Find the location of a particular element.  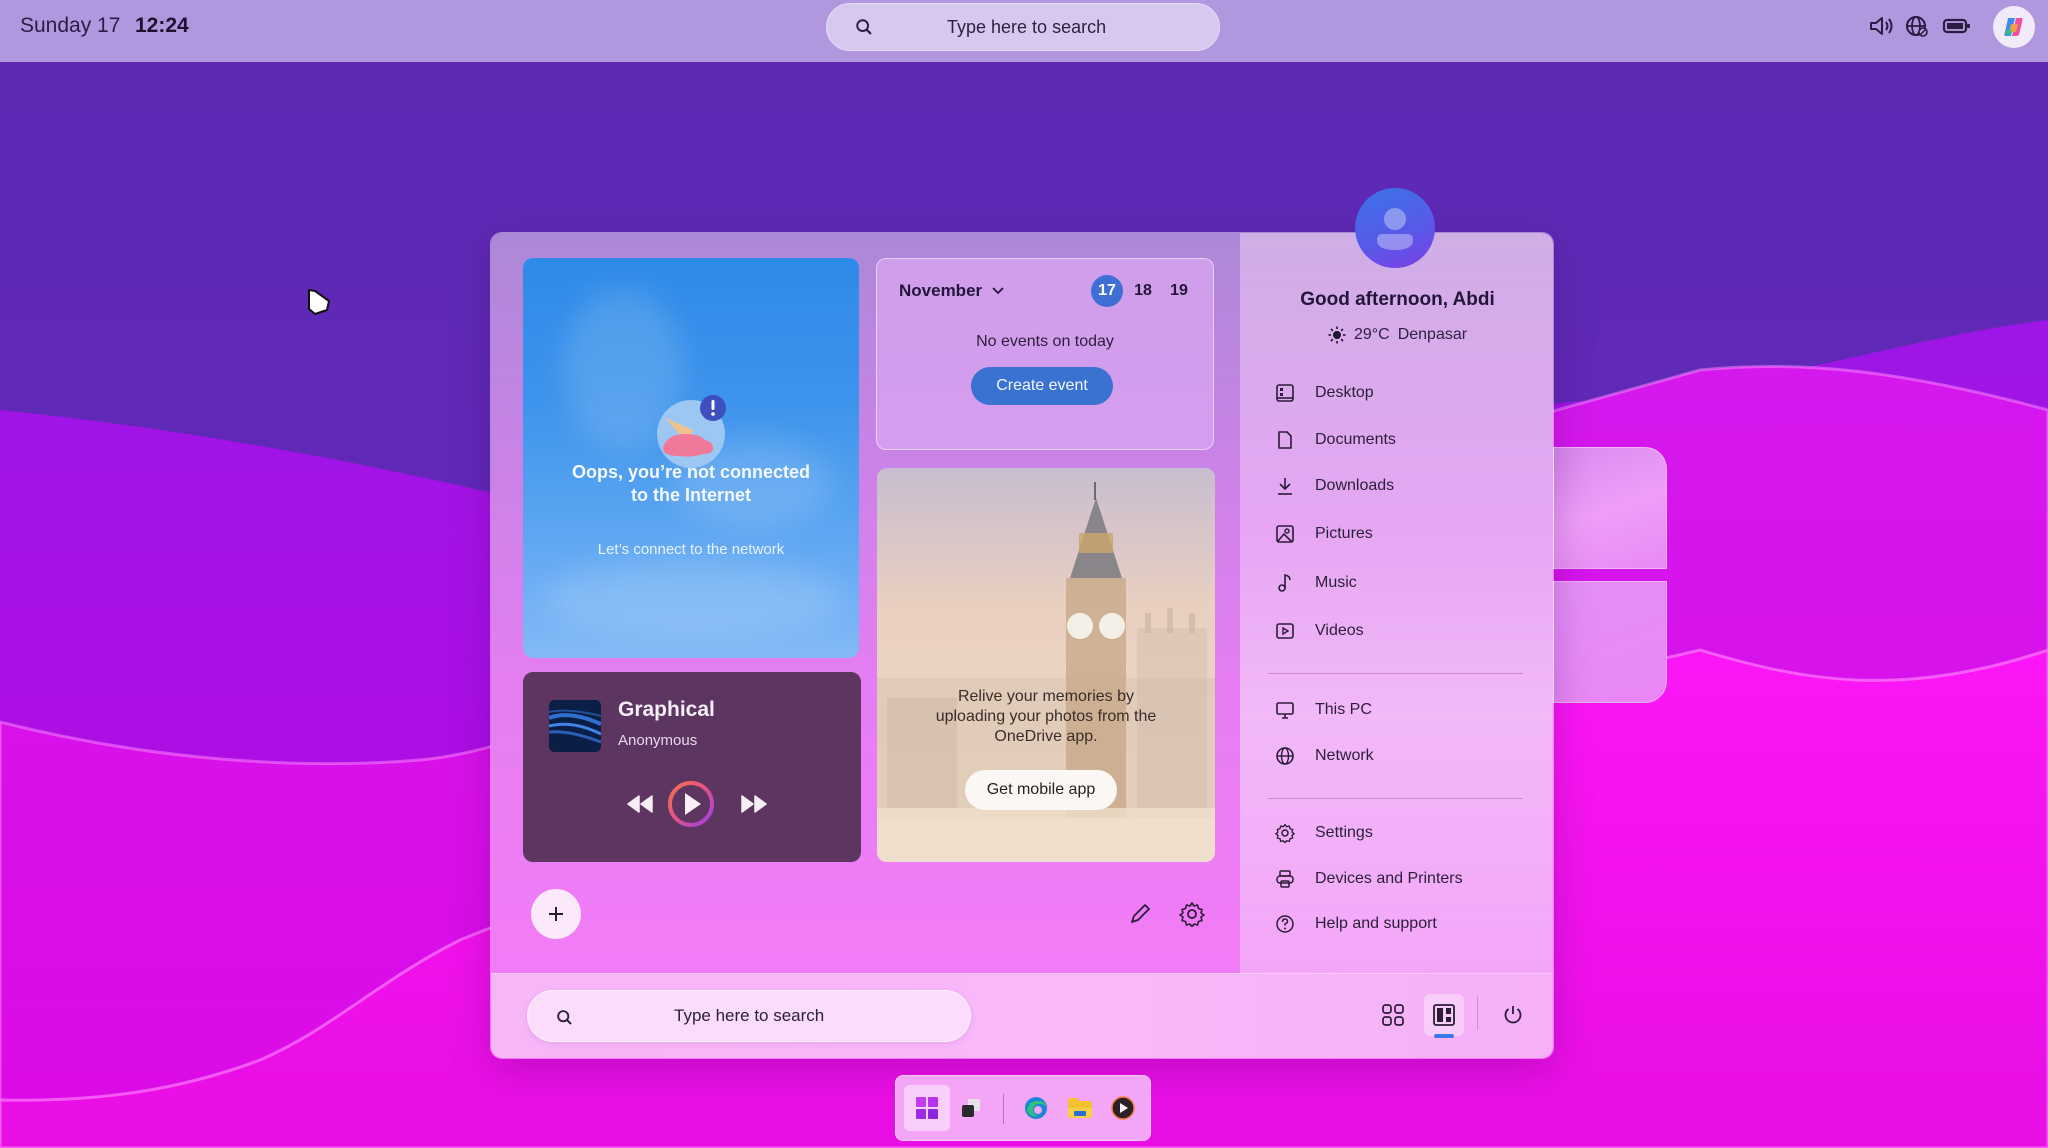

copilot-icon is located at coordinates (2013, 27).